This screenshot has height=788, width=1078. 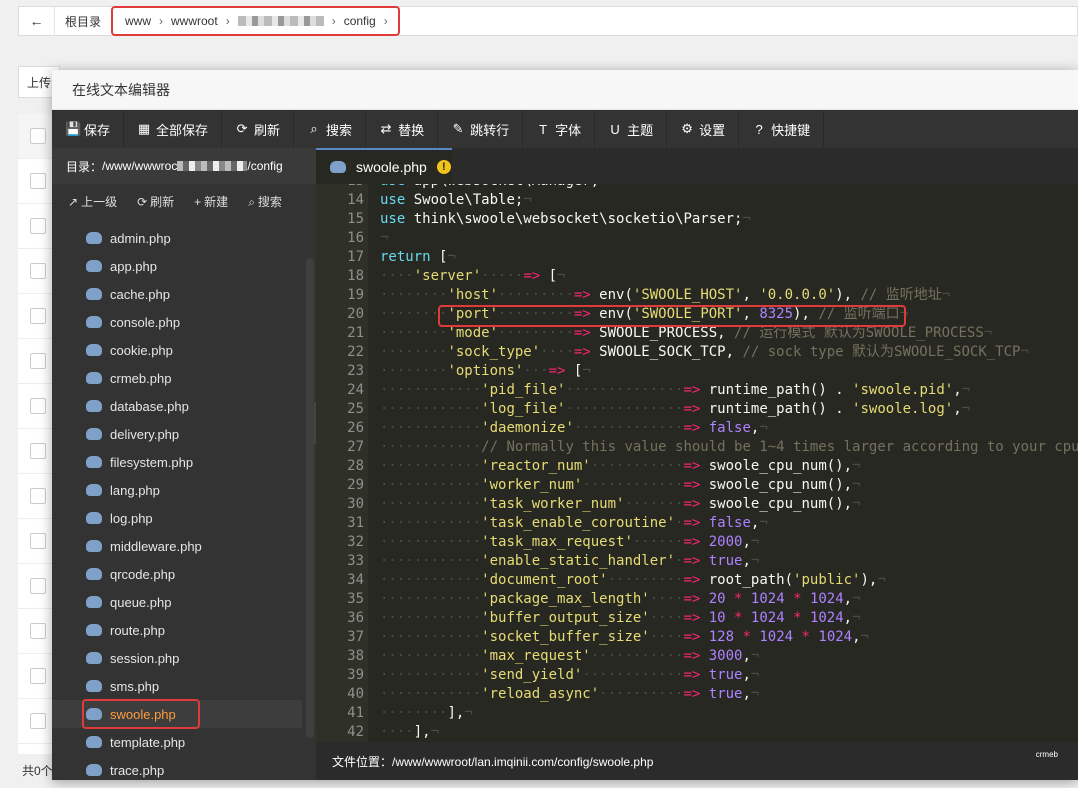 I want to click on list-item: queue.php, so click(x=177, y=602).